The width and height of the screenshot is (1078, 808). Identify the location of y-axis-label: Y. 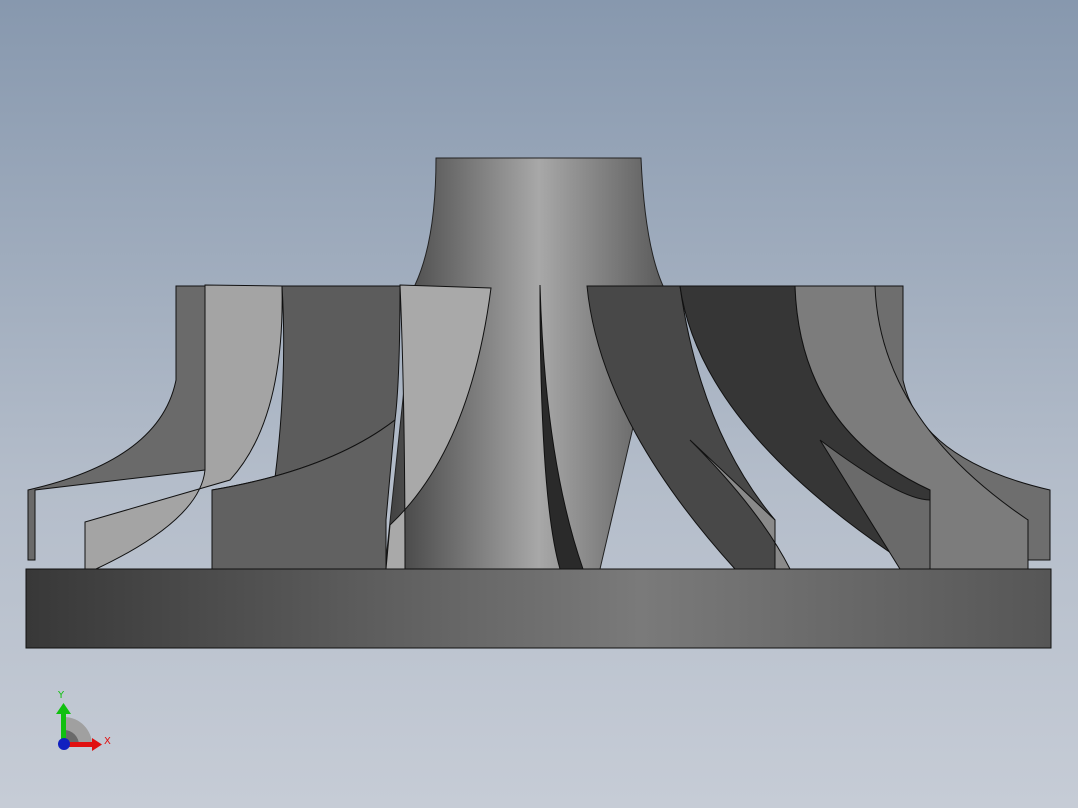
(61, 695).